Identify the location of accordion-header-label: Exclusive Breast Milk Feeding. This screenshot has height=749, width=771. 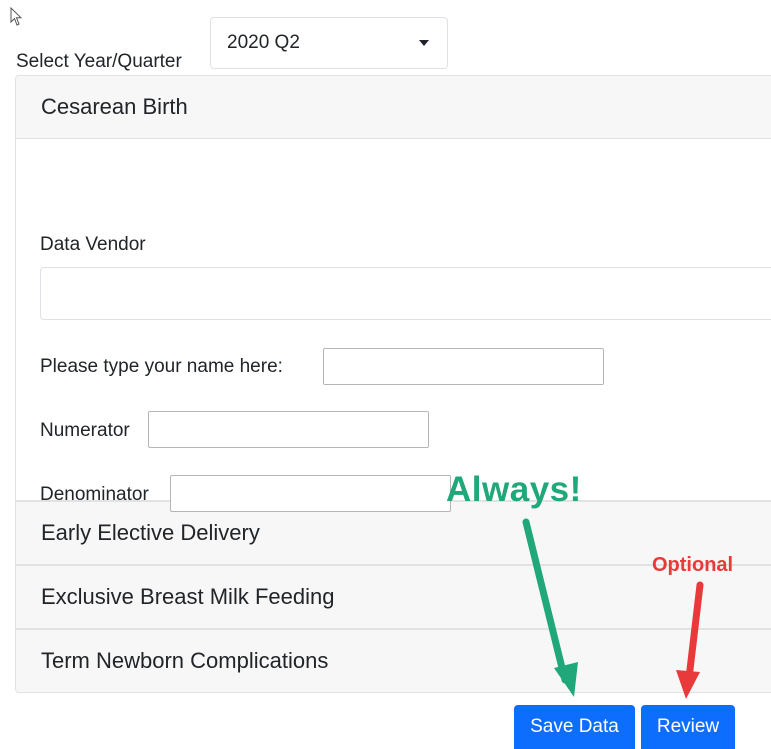
(188, 596).